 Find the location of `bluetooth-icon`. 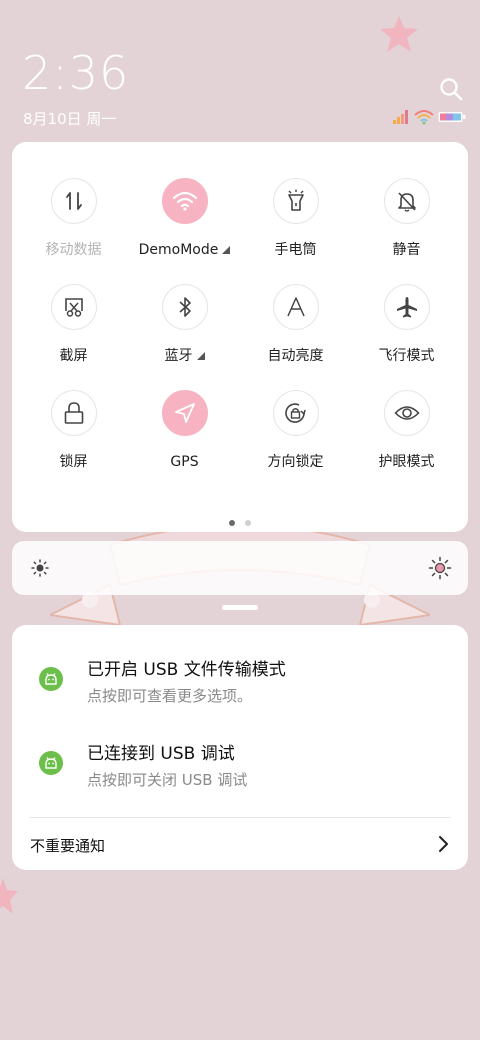

bluetooth-icon is located at coordinates (184, 307).